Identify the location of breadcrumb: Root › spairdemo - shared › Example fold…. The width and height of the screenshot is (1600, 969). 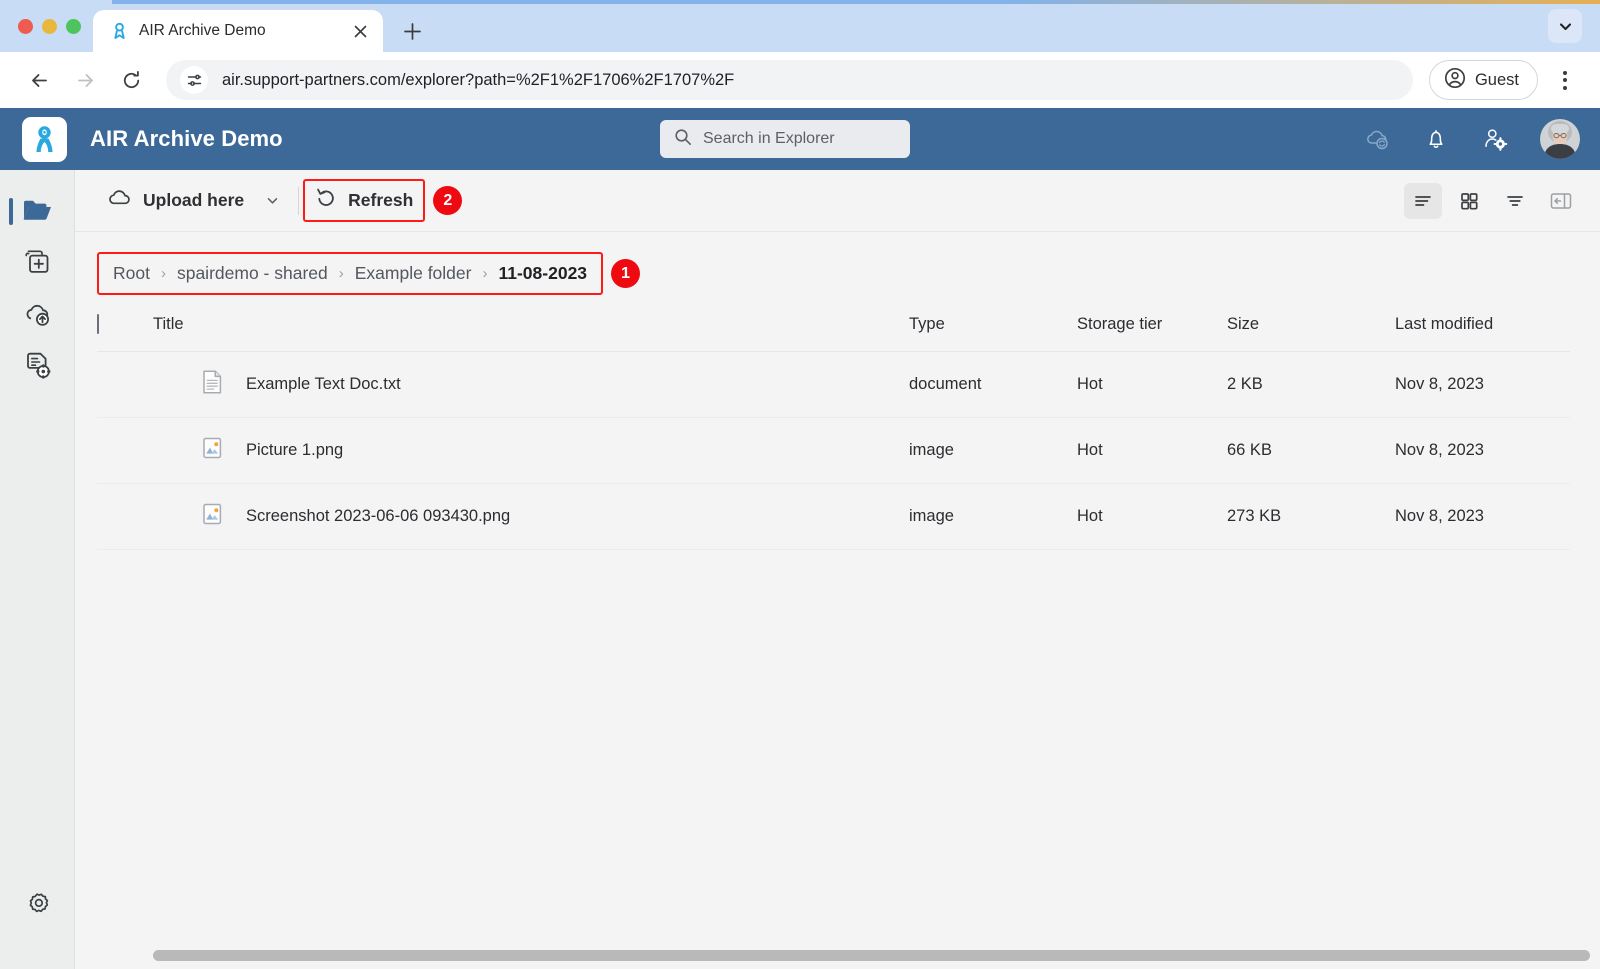
(350, 273).